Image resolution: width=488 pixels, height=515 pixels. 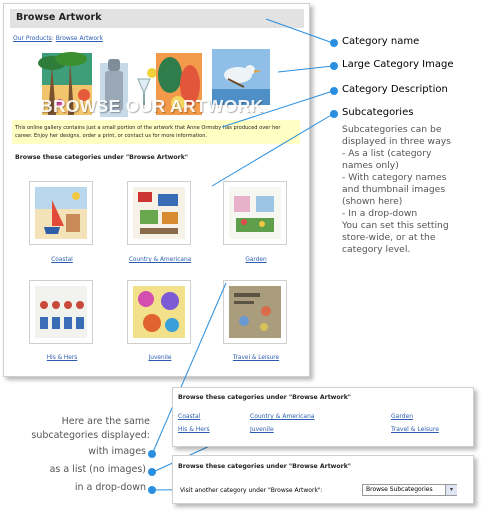 What do you see at coordinates (152, 454) in the screenshot?
I see `note-dot-with-images` at bounding box center [152, 454].